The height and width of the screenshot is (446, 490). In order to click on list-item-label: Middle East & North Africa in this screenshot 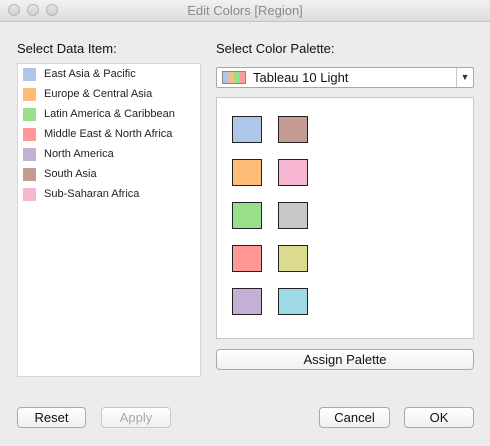, I will do `click(108, 134)`.